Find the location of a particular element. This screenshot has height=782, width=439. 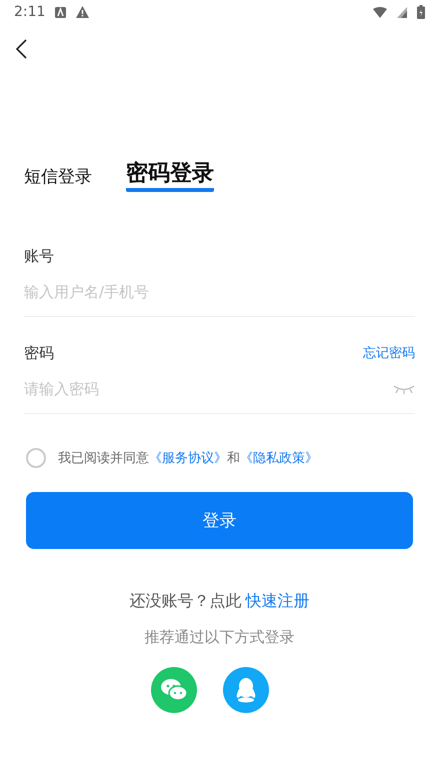

signal-icon is located at coordinates (402, 12).